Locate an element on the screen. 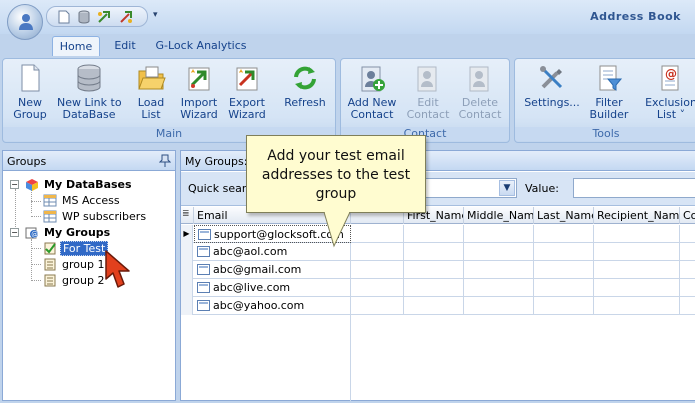 The image size is (695, 403). new-link-label-2: DataBase is located at coordinates (89, 114).